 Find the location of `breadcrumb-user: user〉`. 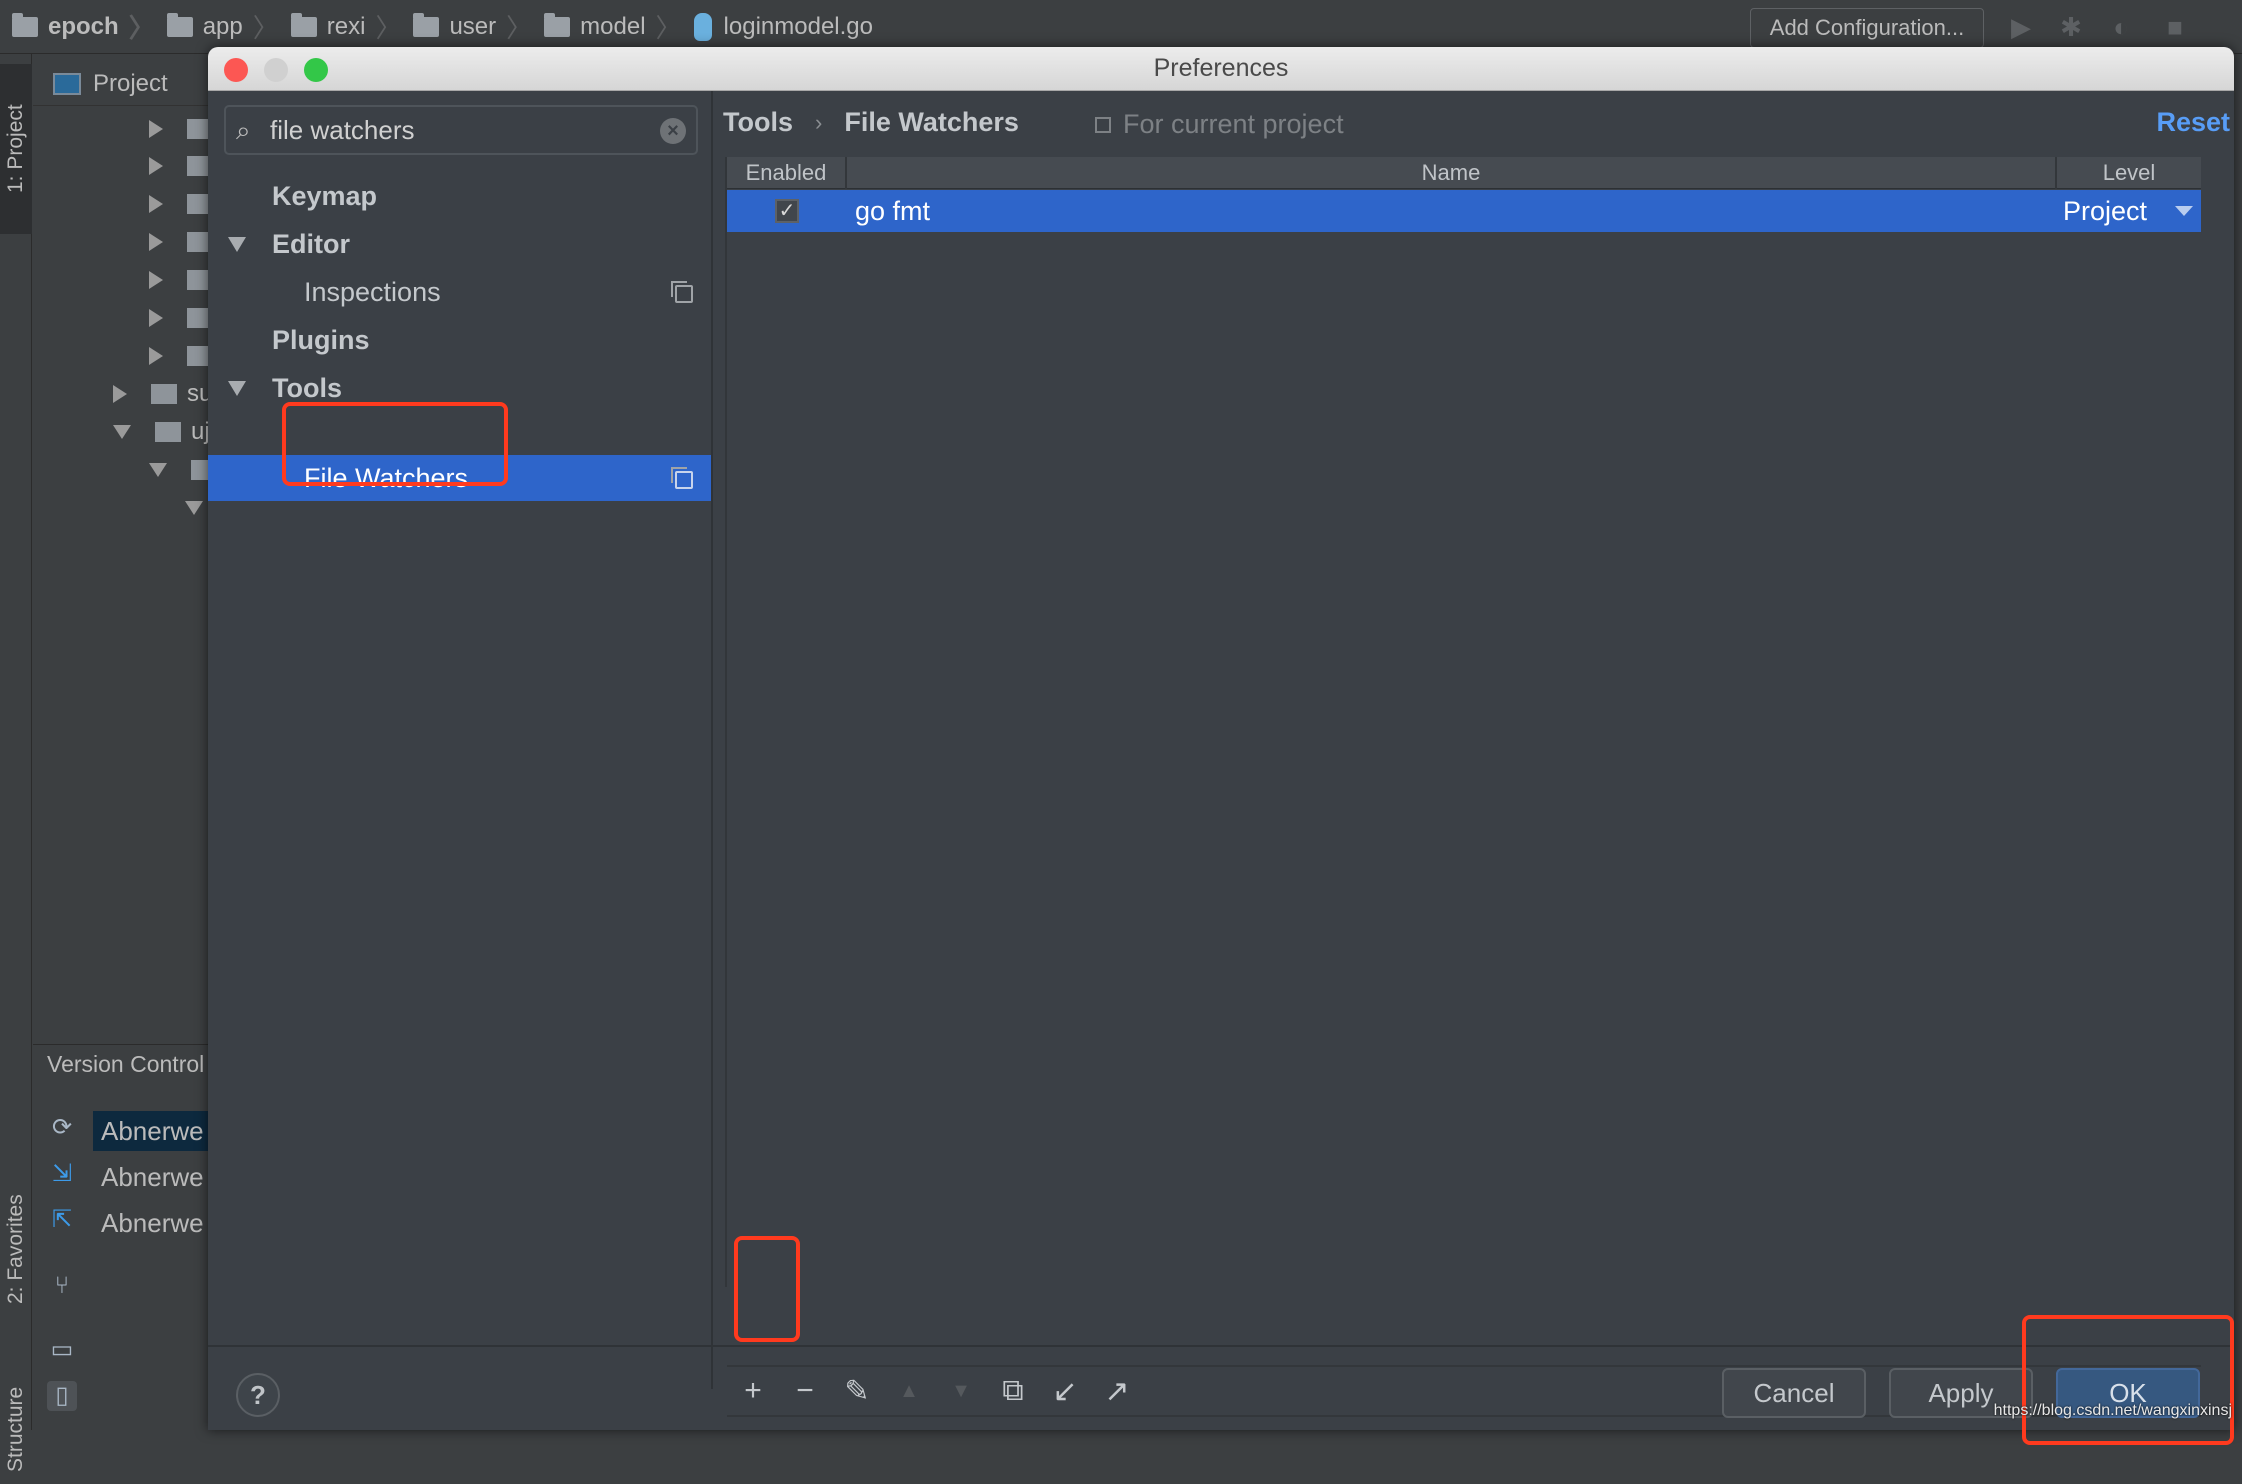

breadcrumb-user: user〉 is located at coordinates (472, 26).